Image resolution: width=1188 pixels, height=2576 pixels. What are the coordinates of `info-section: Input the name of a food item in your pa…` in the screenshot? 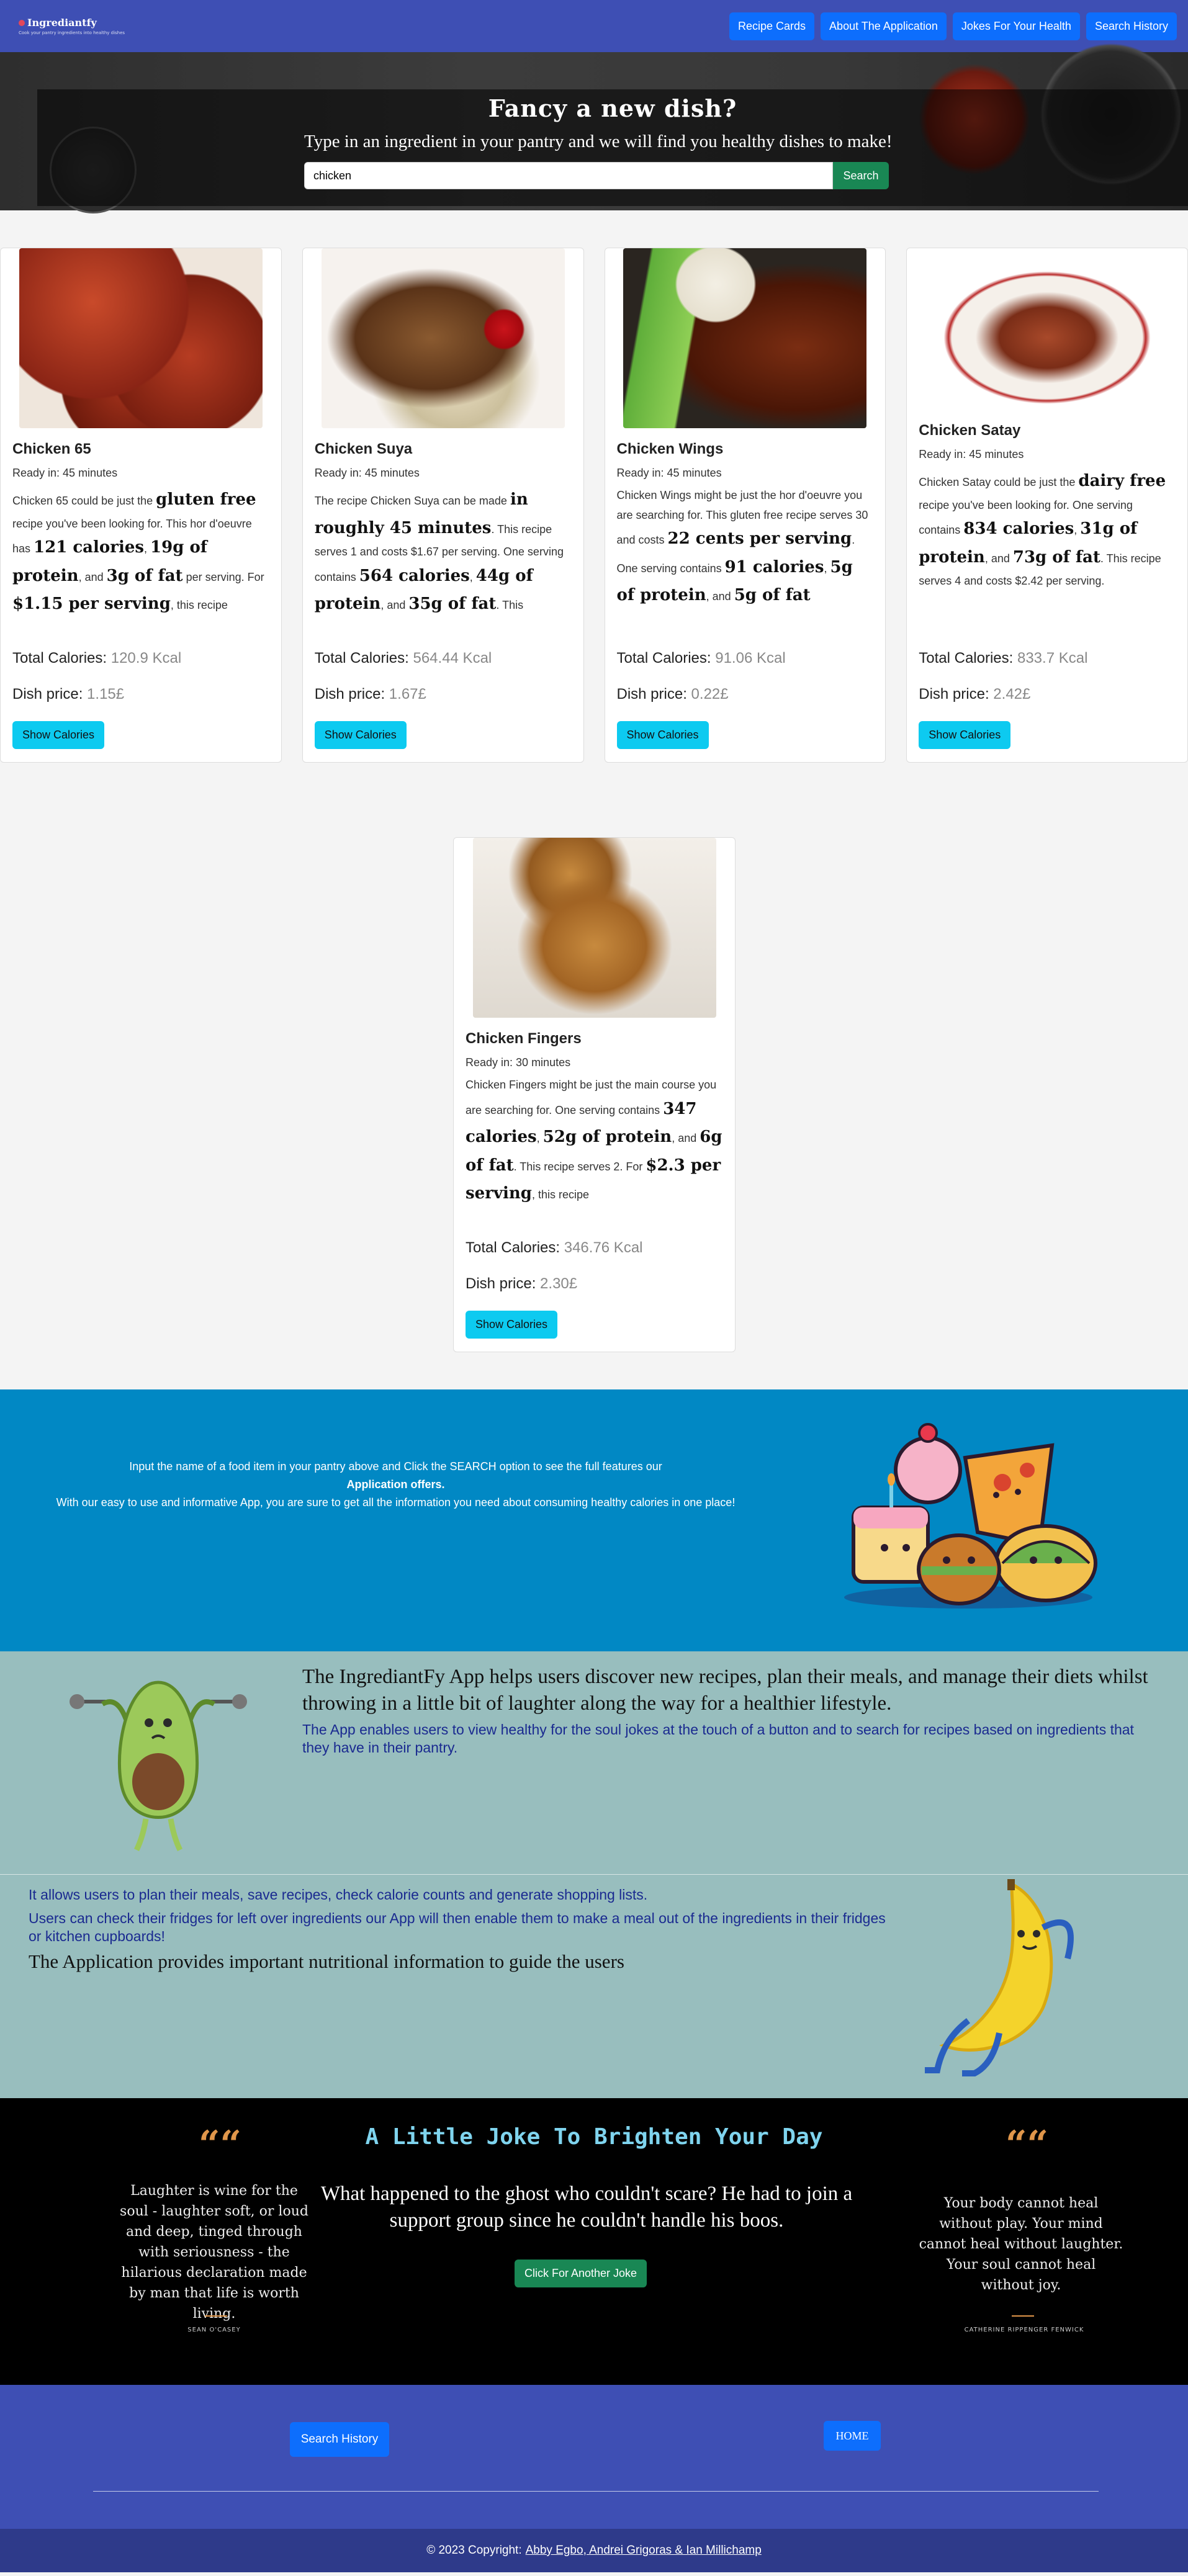 It's located at (594, 1520).